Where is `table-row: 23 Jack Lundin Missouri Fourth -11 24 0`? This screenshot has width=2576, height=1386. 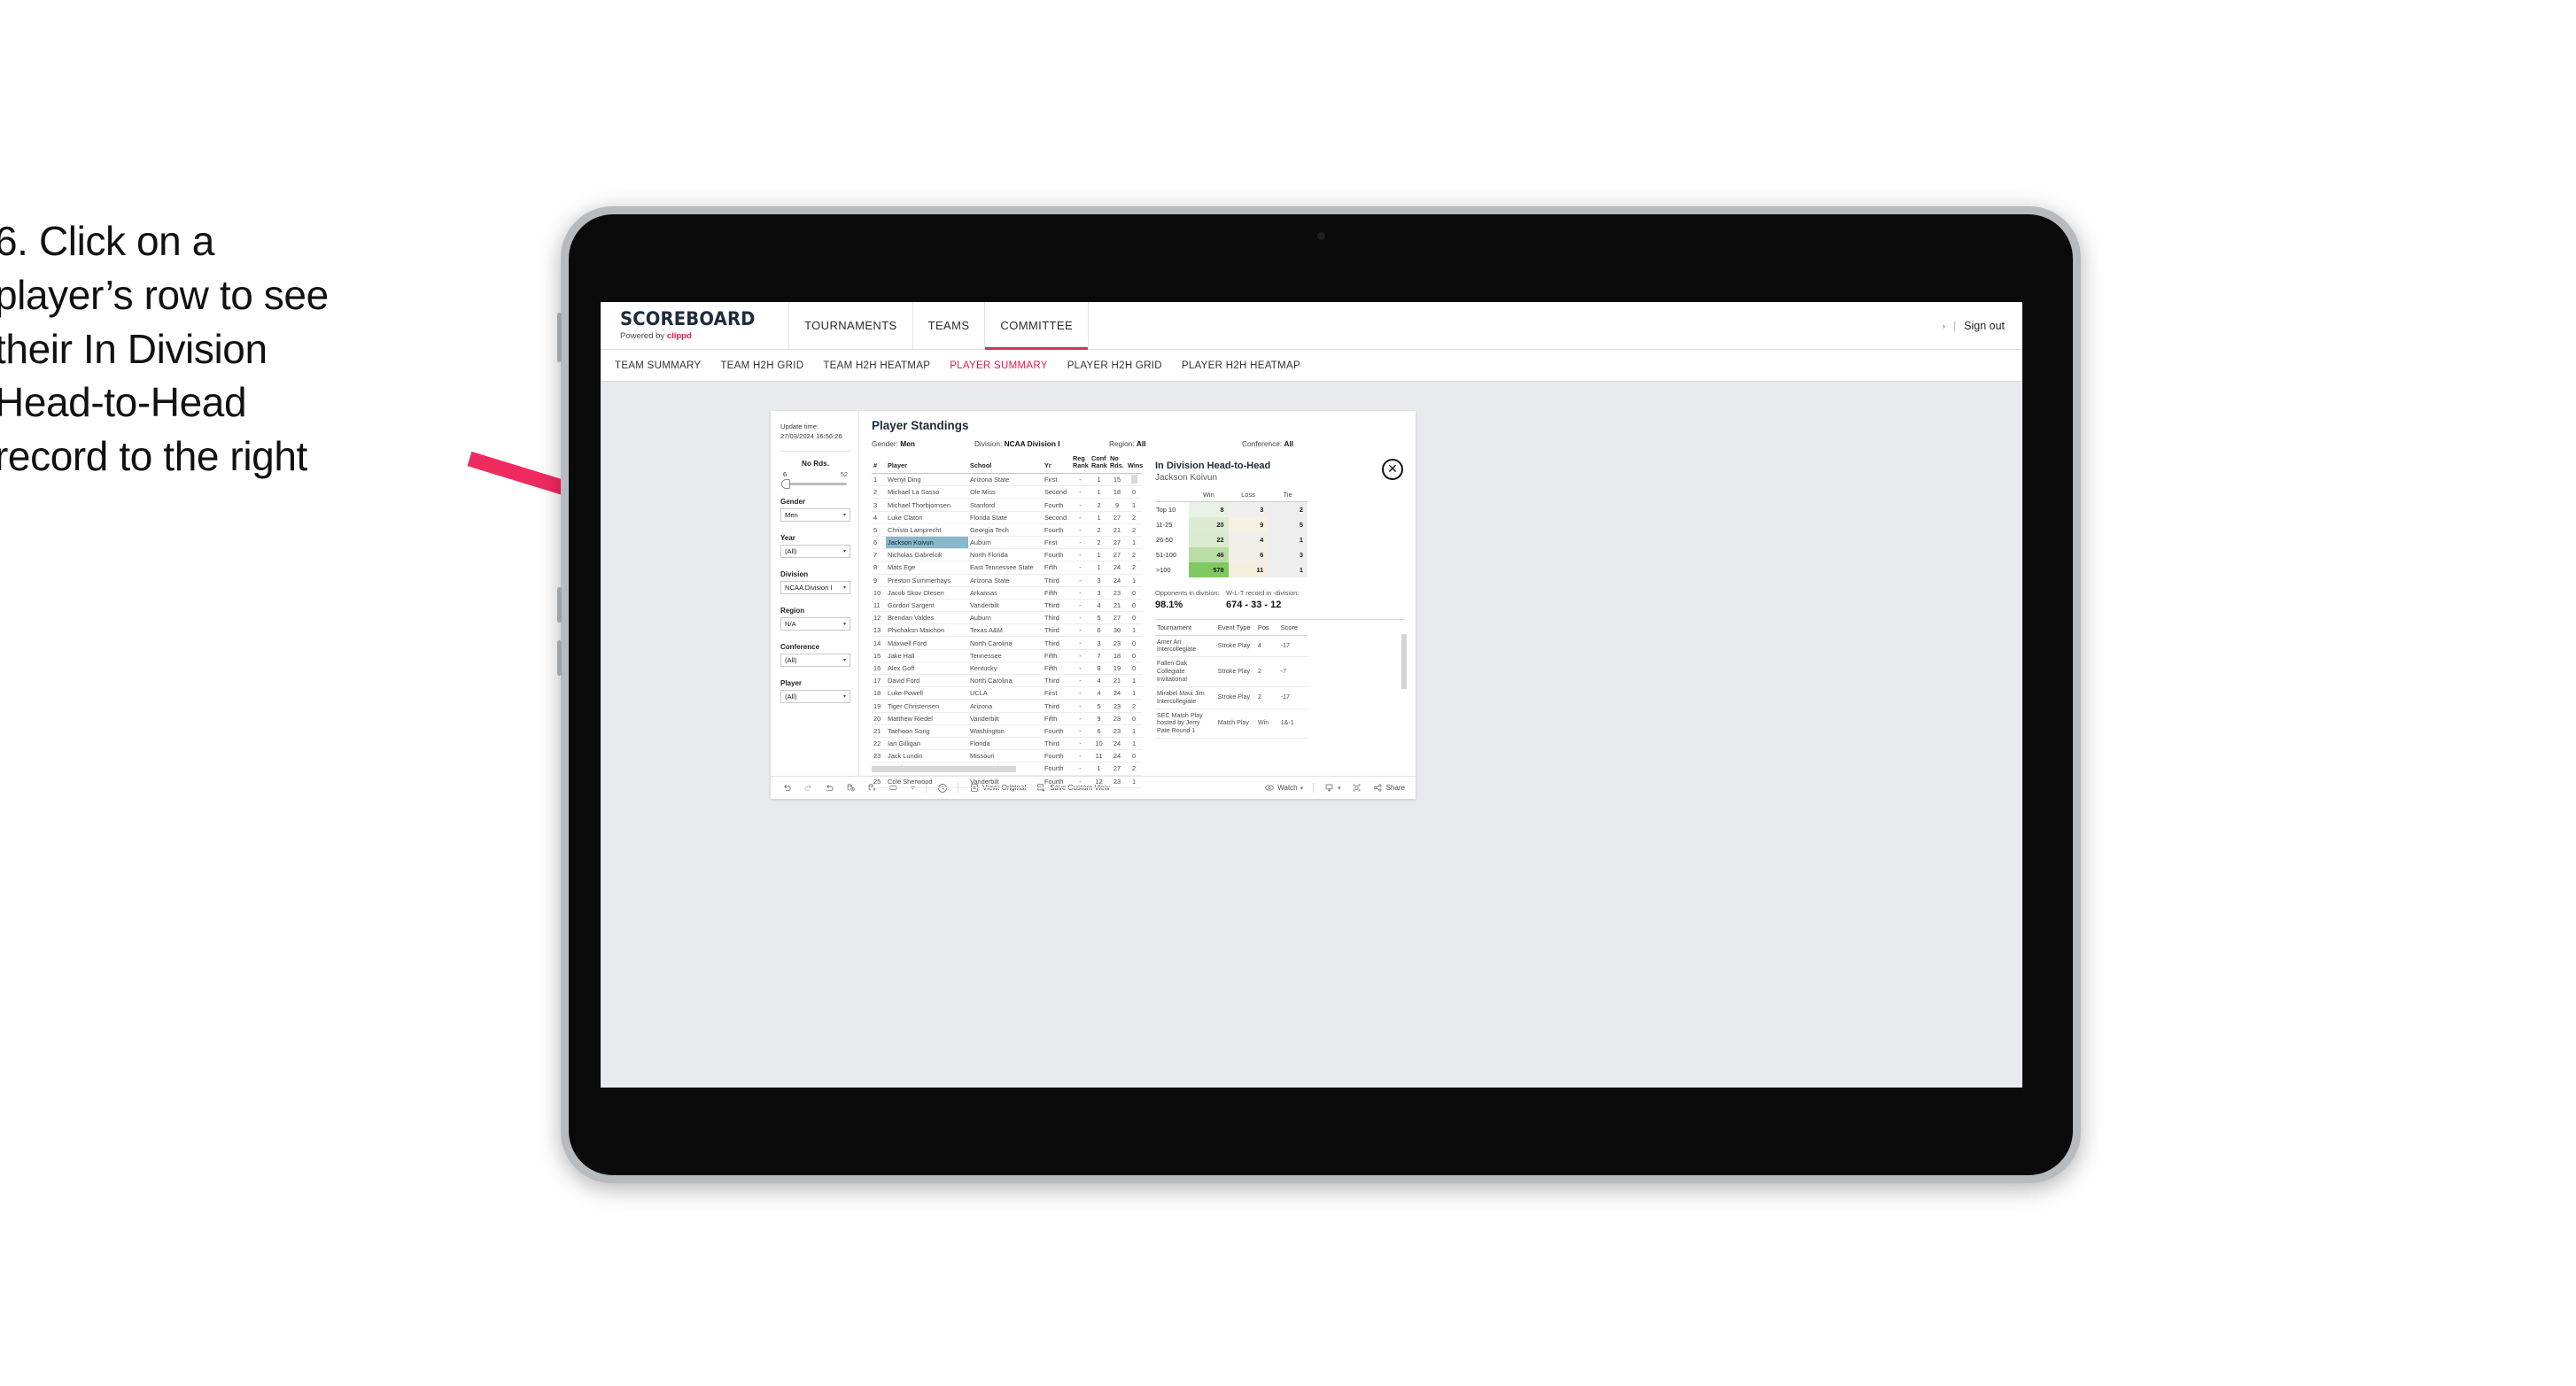
table-row: 23 Jack Lundin Missouri Fourth -11 24 0 is located at coordinates (1007, 756).